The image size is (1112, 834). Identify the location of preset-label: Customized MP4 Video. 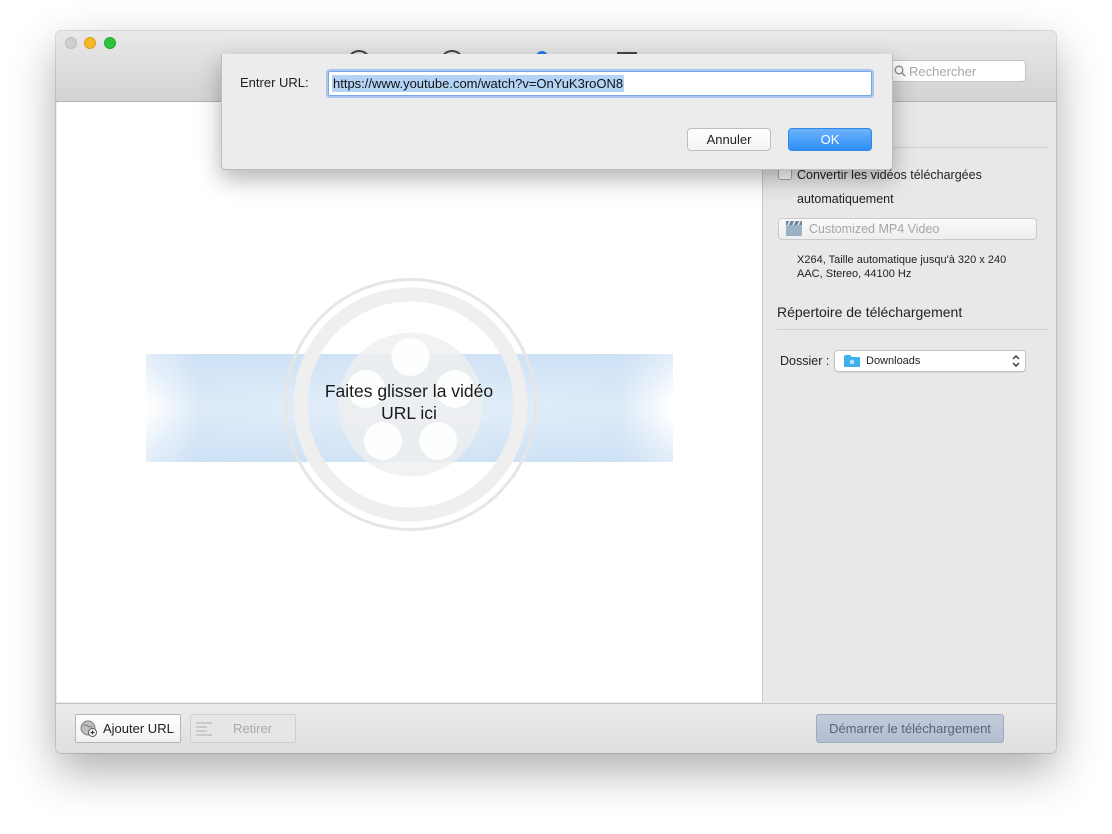
(874, 229).